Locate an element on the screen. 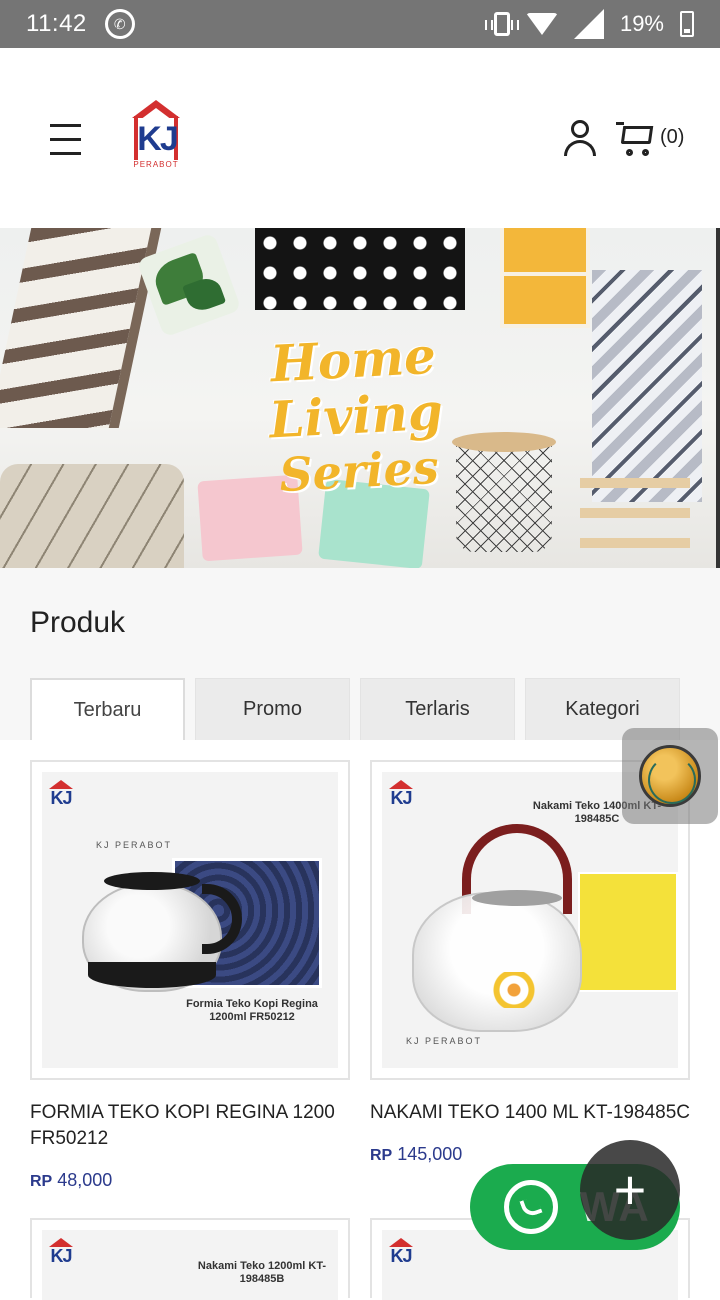  banner-title: Home Living Series is located at coordinates (356, 414).